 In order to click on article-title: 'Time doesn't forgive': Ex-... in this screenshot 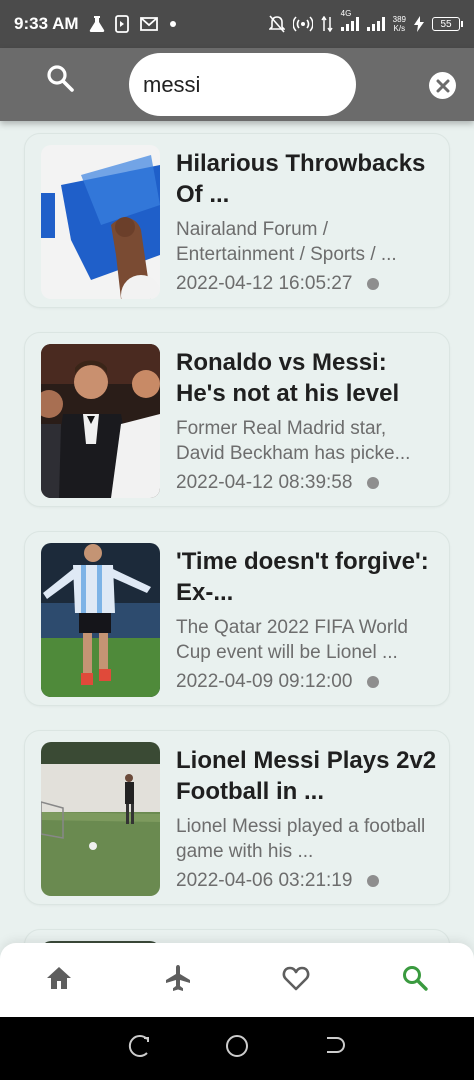, I will do `click(302, 577)`.